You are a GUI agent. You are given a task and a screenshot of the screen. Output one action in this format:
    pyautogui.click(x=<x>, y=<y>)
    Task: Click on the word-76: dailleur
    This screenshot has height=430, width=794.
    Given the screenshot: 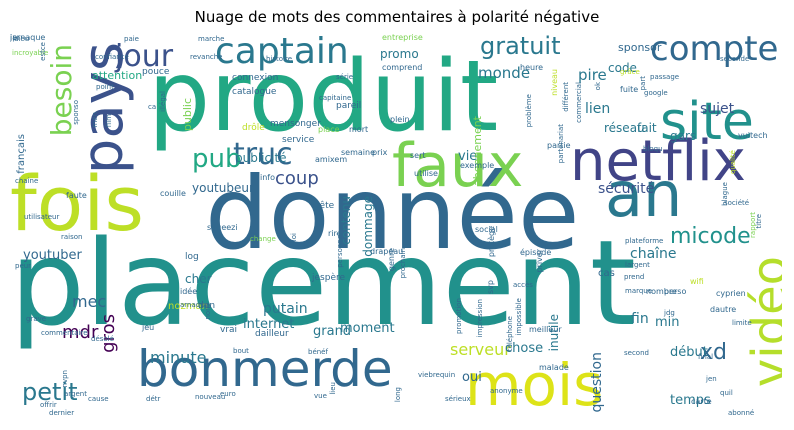 What is the action you would take?
    pyautogui.click(x=272, y=334)
    